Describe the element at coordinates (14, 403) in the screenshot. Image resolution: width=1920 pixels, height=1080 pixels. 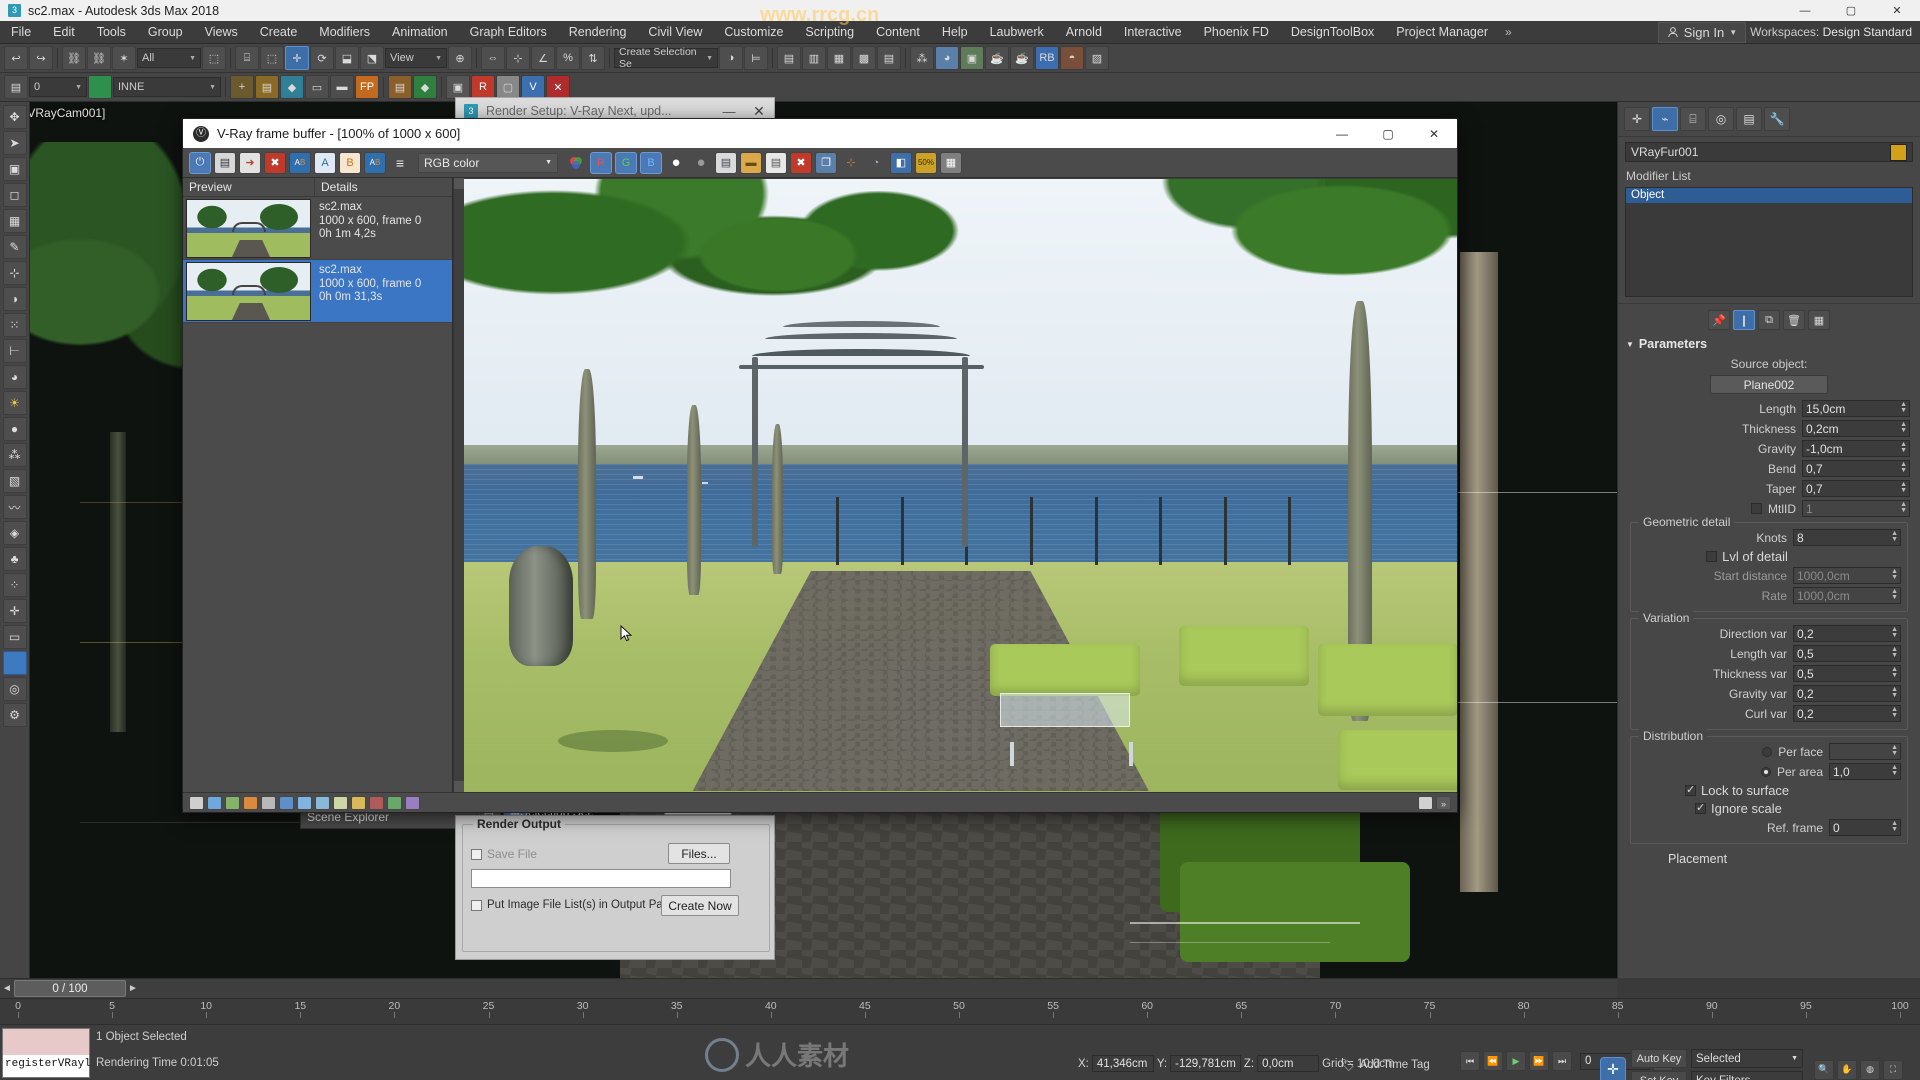
I see `sun-icon: ☀` at that location.